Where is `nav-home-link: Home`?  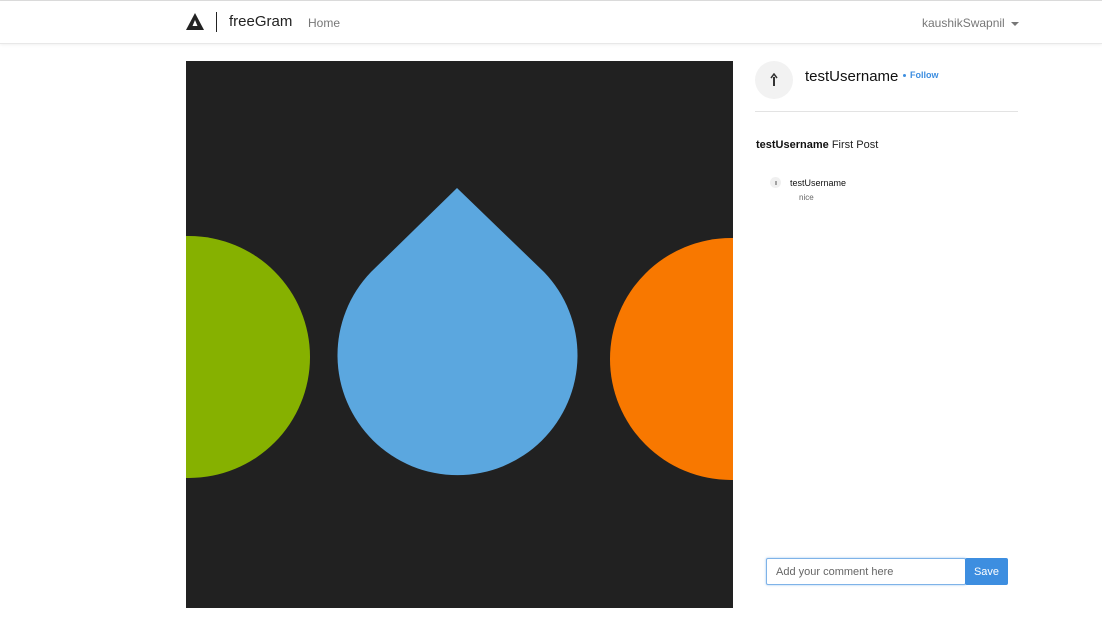 nav-home-link: Home is located at coordinates (324, 23).